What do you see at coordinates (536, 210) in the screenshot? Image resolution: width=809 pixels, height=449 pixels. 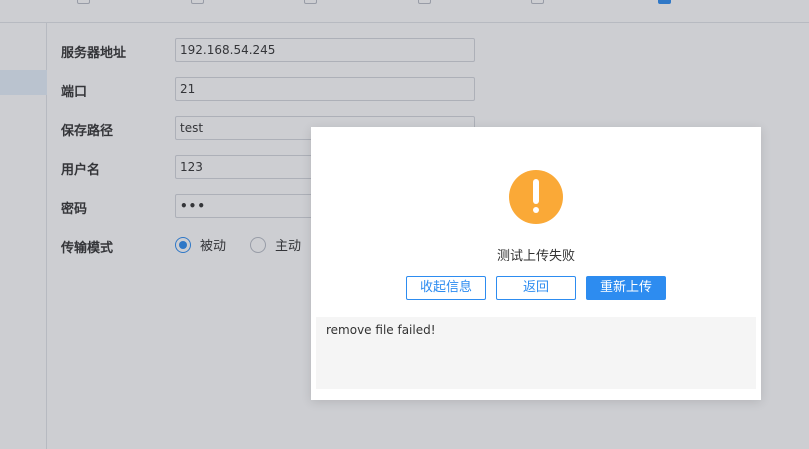 I see `warning-icon-dot` at bounding box center [536, 210].